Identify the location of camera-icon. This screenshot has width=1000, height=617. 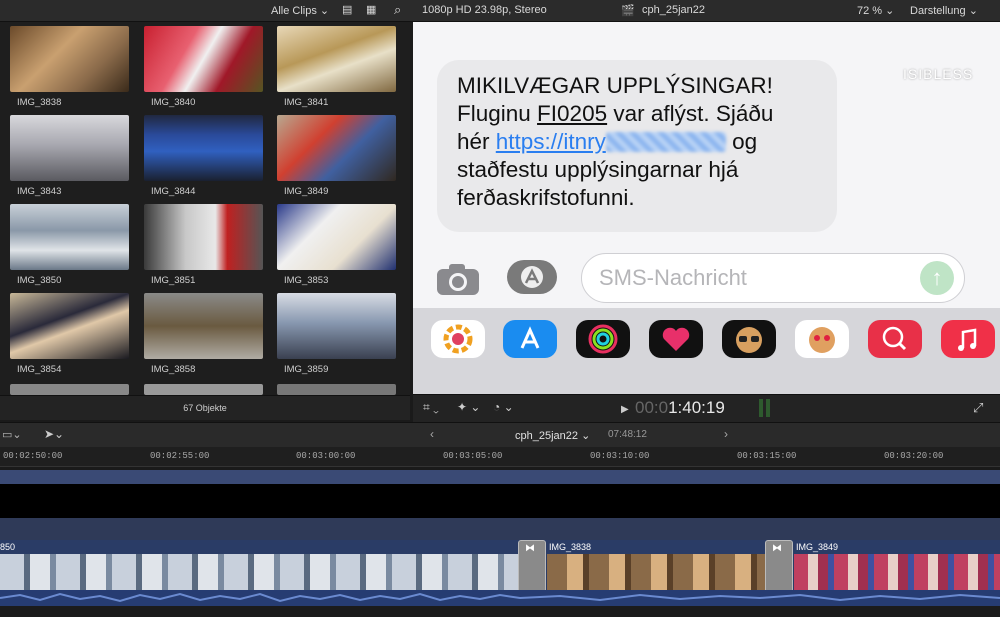
(458, 279).